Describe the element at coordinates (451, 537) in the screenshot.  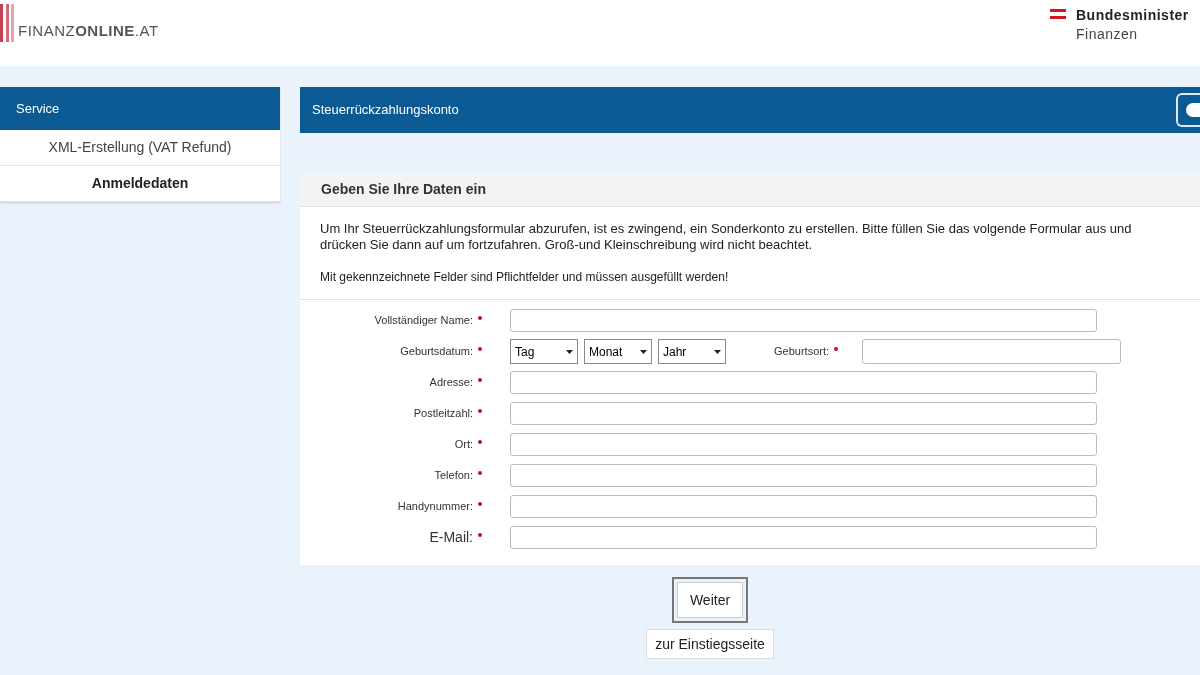
I see `field-label: E-Mail:` at that location.